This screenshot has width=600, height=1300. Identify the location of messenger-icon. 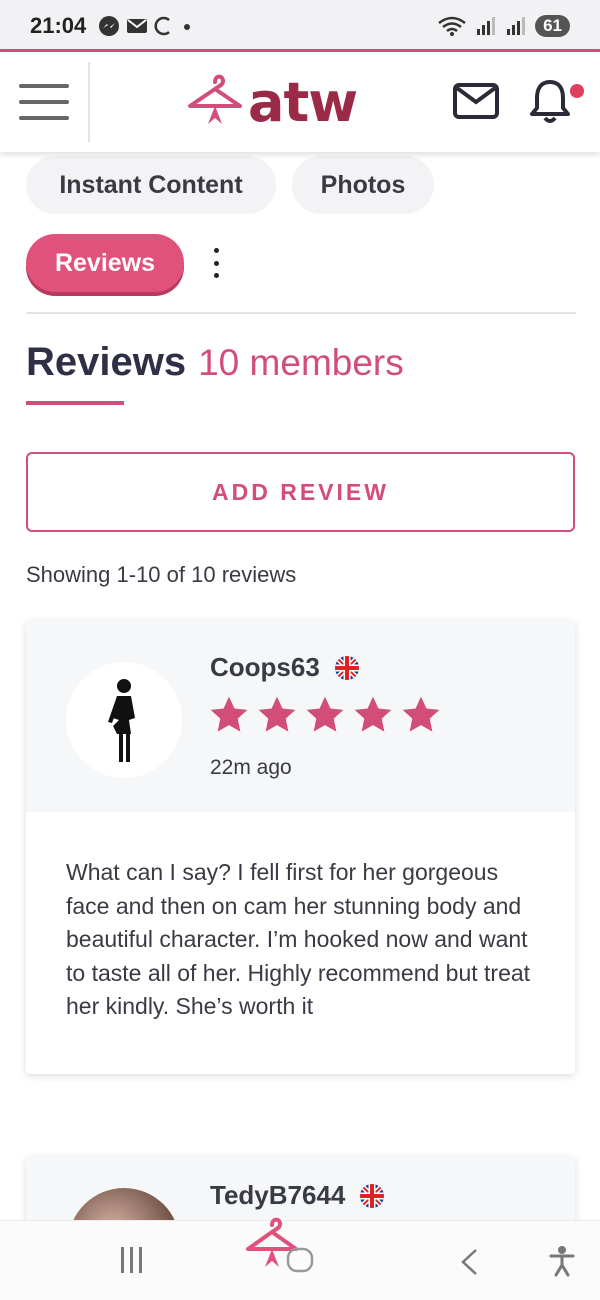
(109, 26).